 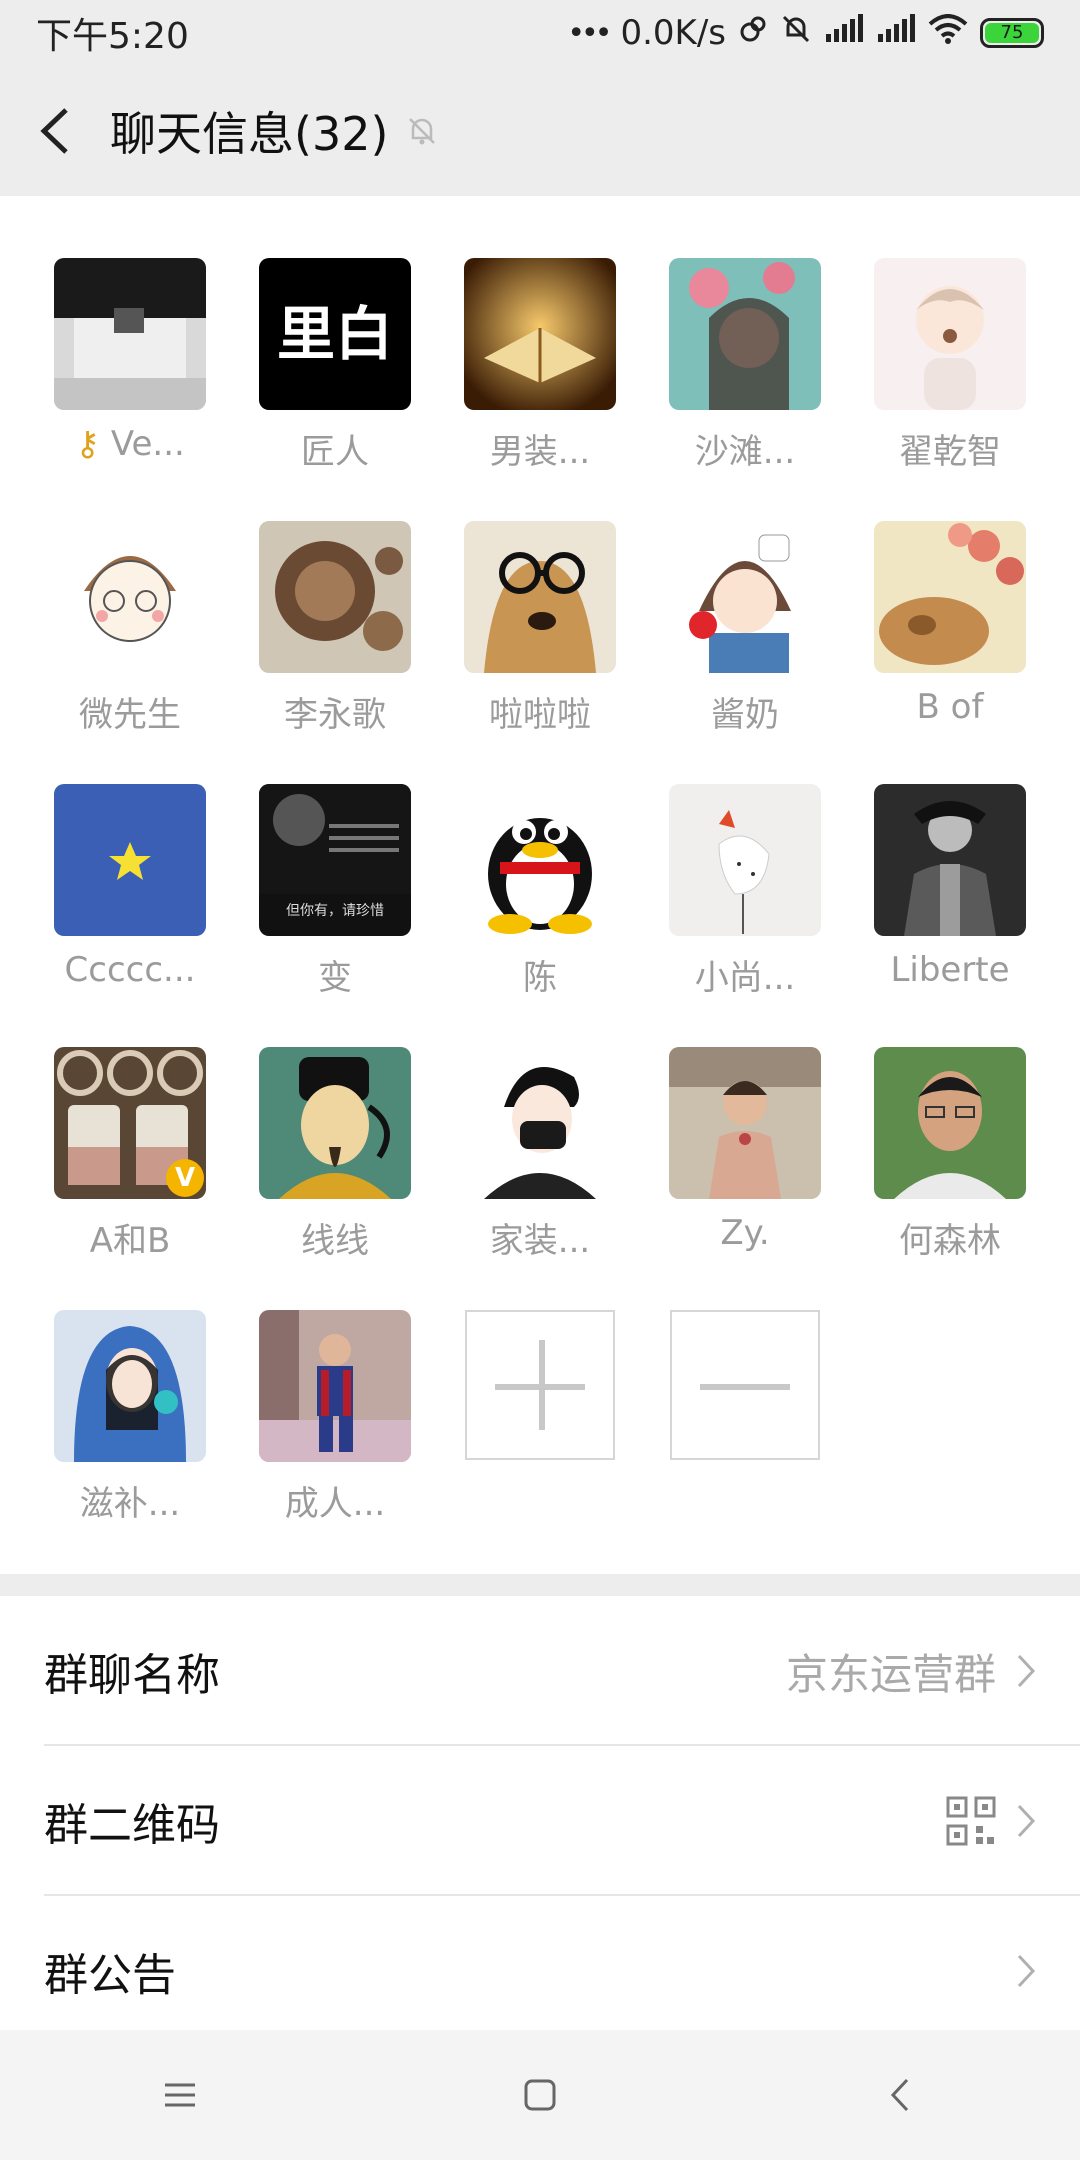 I want to click on row-right: 京东运营群, so click(x=911, y=1671).